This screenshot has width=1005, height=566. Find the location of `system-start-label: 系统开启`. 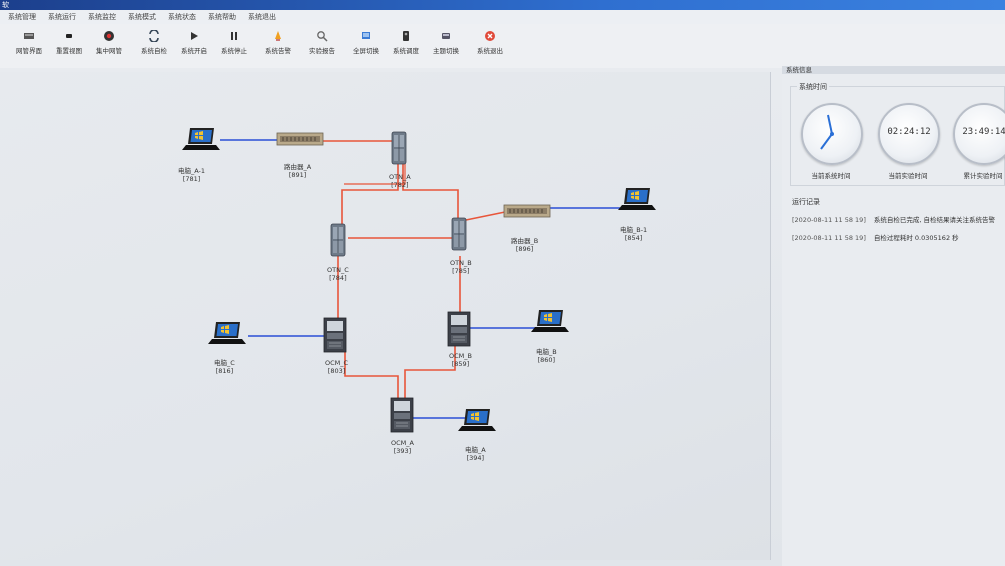

system-start-label: 系统开启 is located at coordinates (194, 51).